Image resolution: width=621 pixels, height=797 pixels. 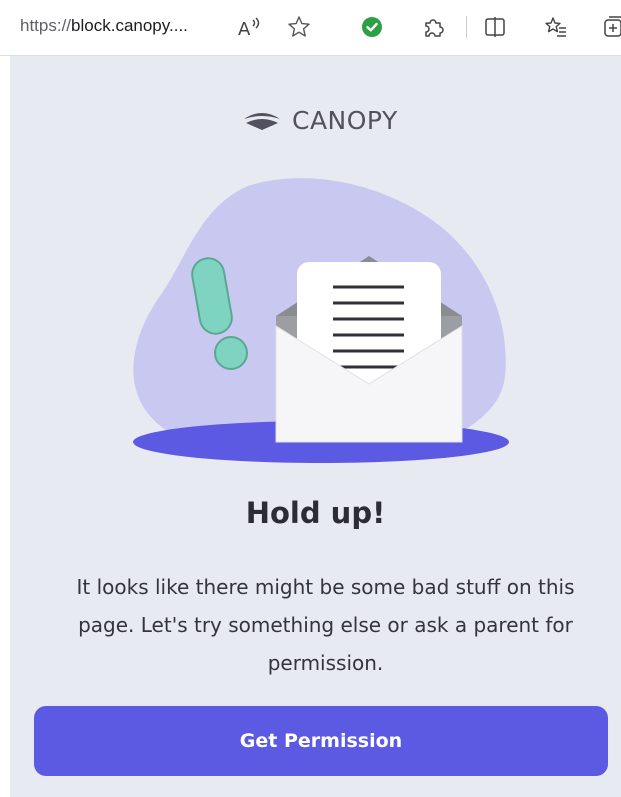 What do you see at coordinates (315, 513) in the screenshot?
I see `page-heading: Hold up!` at bounding box center [315, 513].